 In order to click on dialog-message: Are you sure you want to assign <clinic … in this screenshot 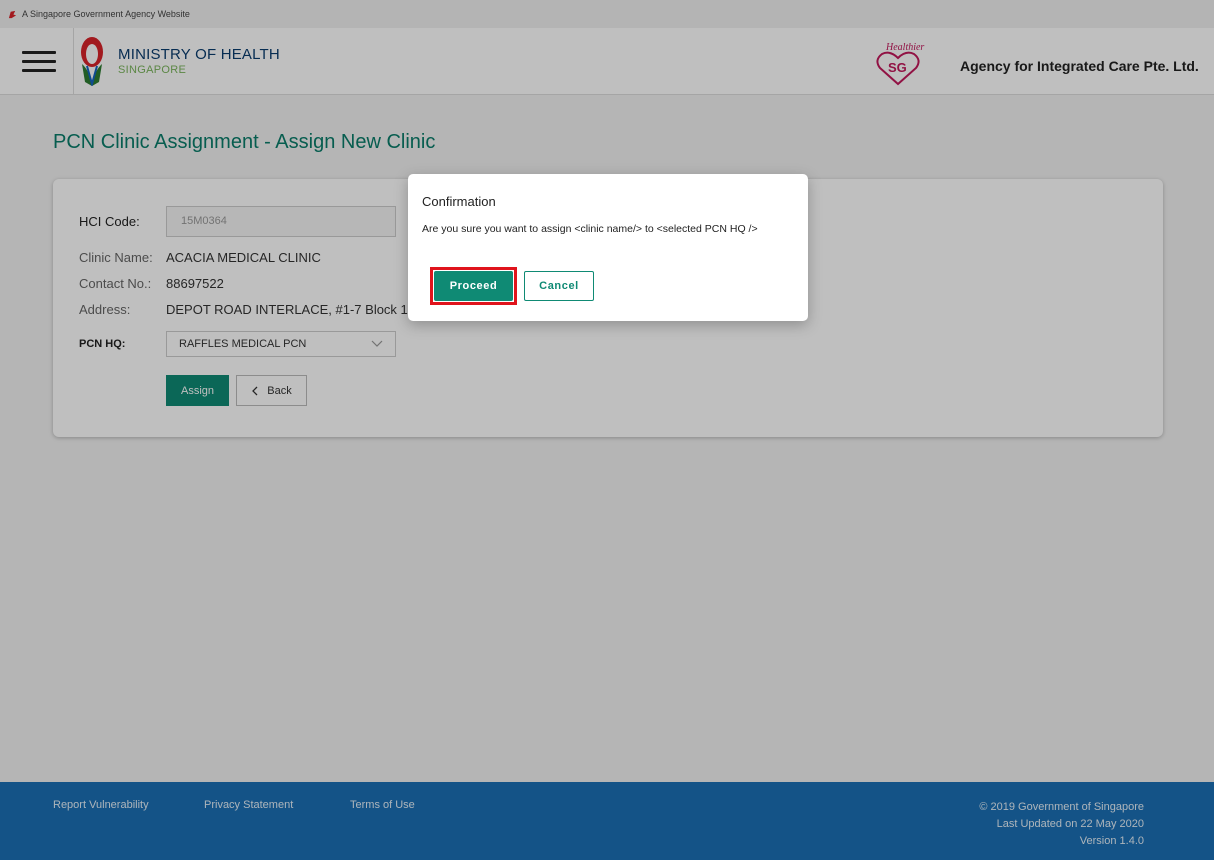, I will do `click(590, 229)`.